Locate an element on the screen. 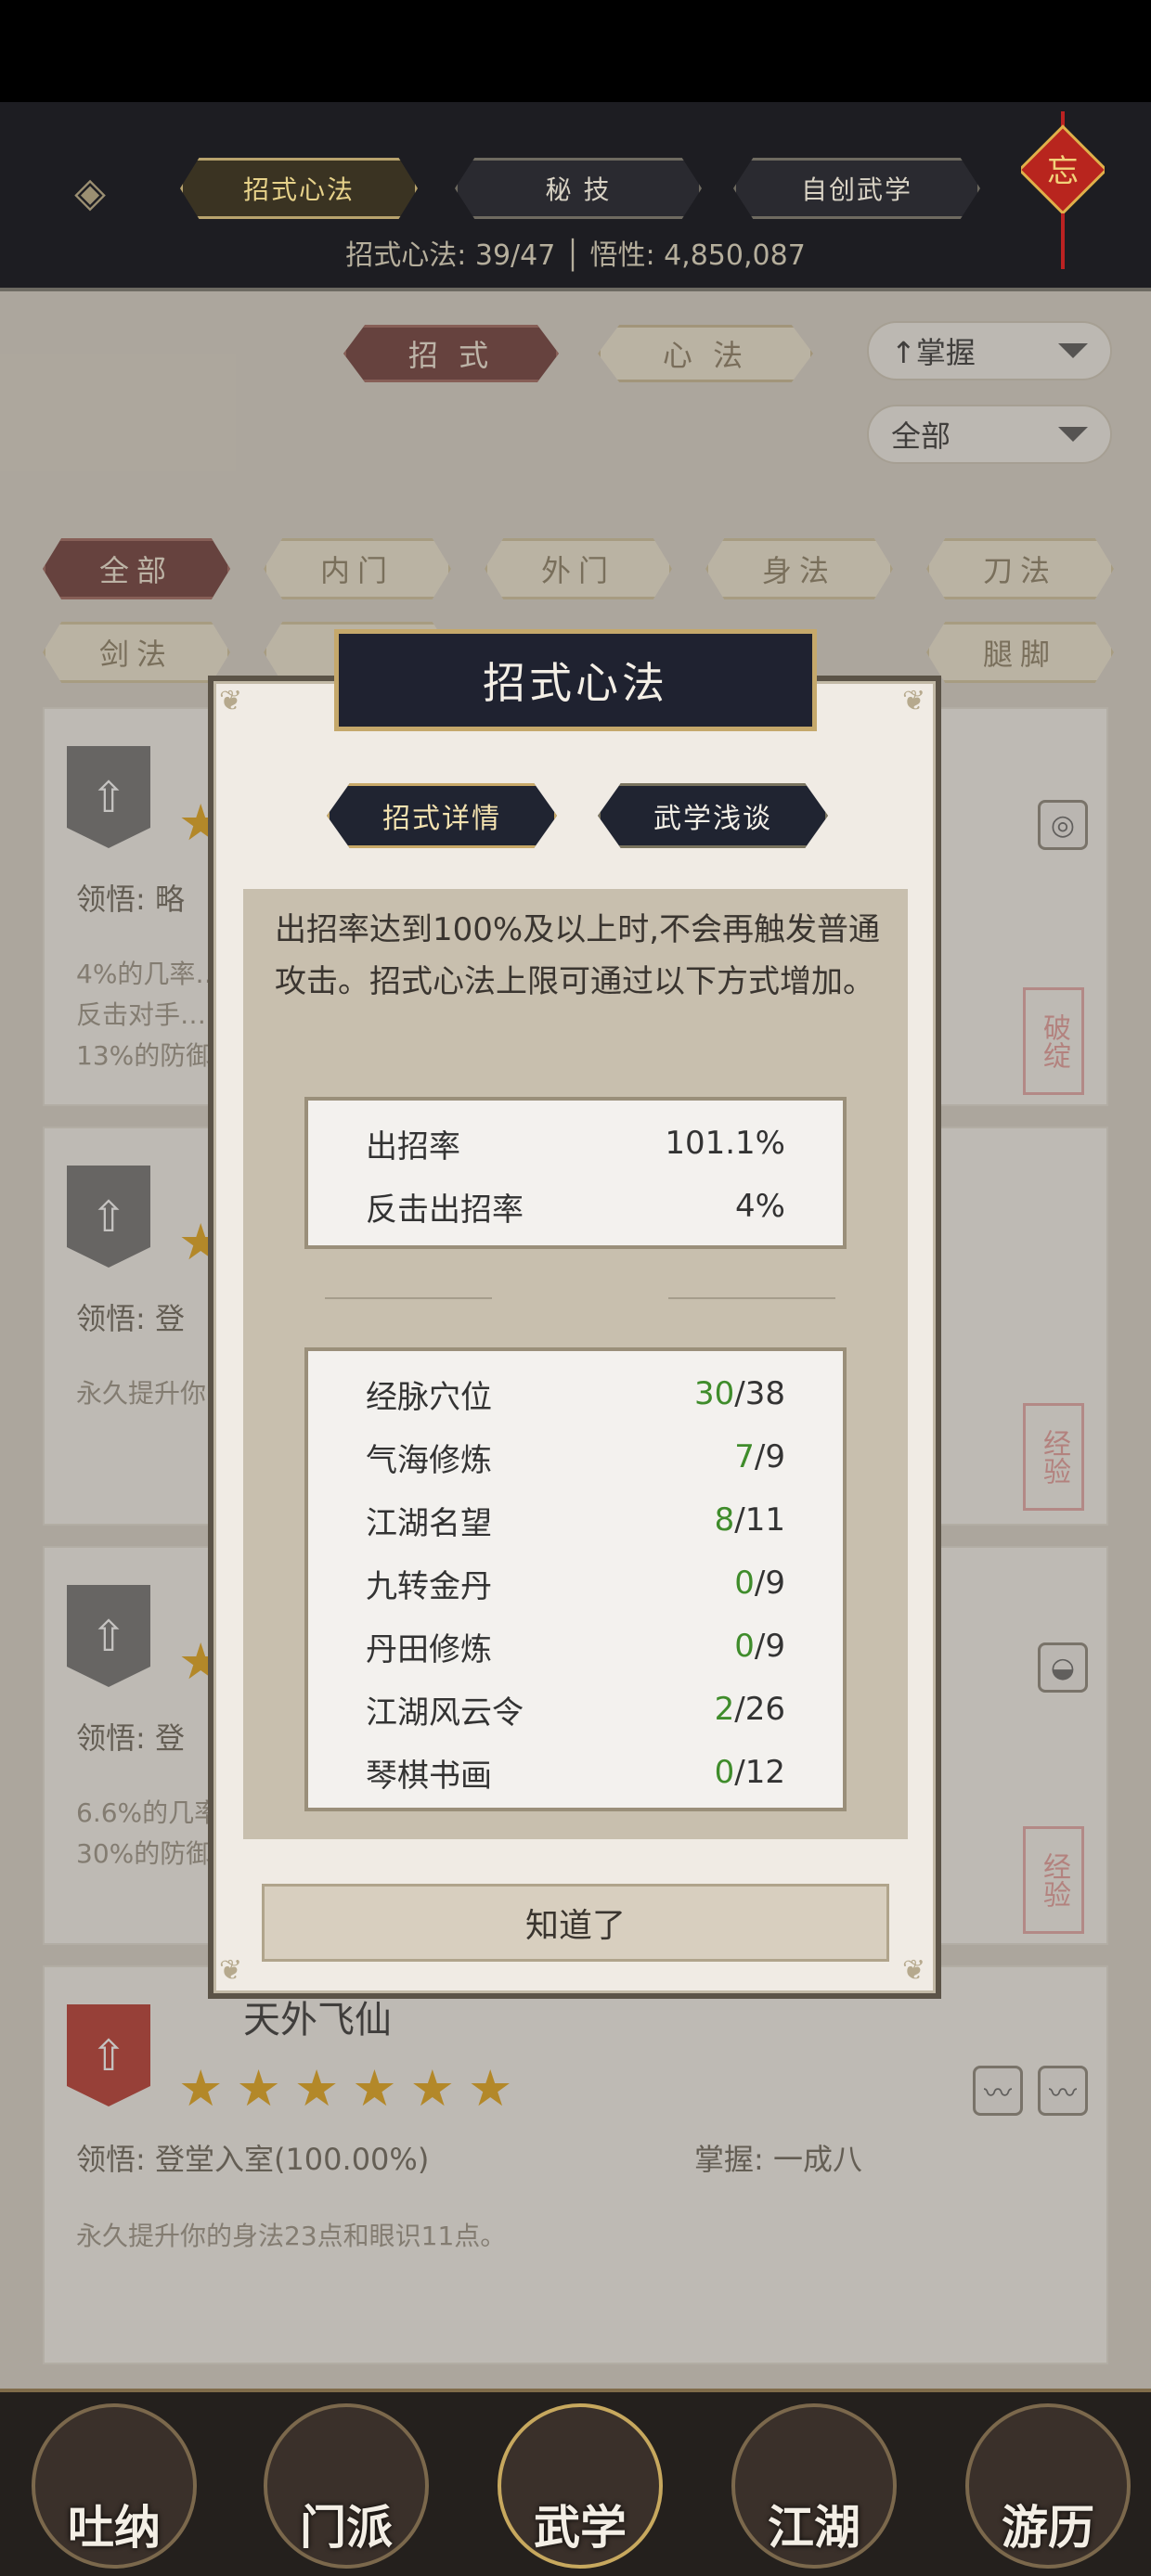 The image size is (1151, 2576). nav-label: 游历 is located at coordinates (1048, 2528).